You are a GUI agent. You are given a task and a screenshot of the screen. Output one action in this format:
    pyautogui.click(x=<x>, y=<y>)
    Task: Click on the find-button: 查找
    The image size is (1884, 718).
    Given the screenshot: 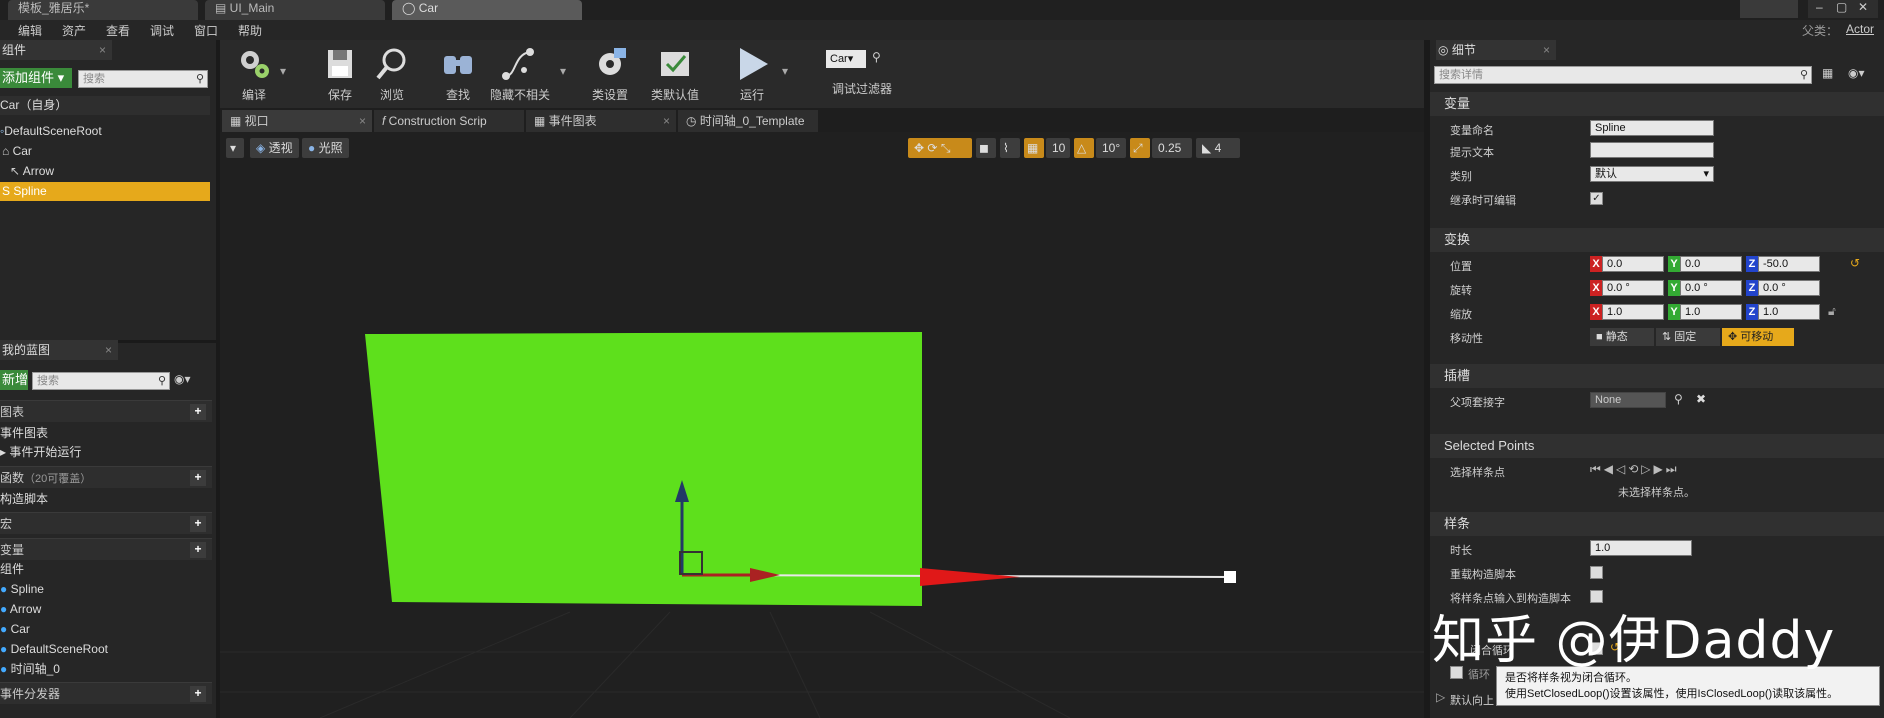 What is the action you would take?
    pyautogui.click(x=458, y=73)
    